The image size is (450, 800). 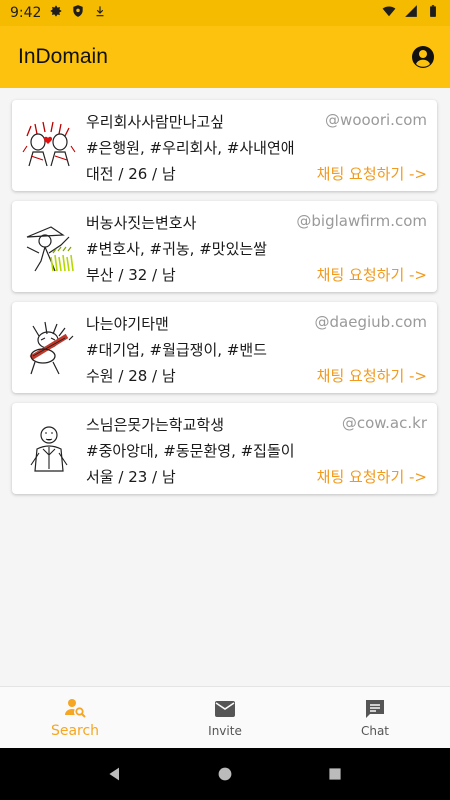 I want to click on recents-button, so click(x=335, y=774).